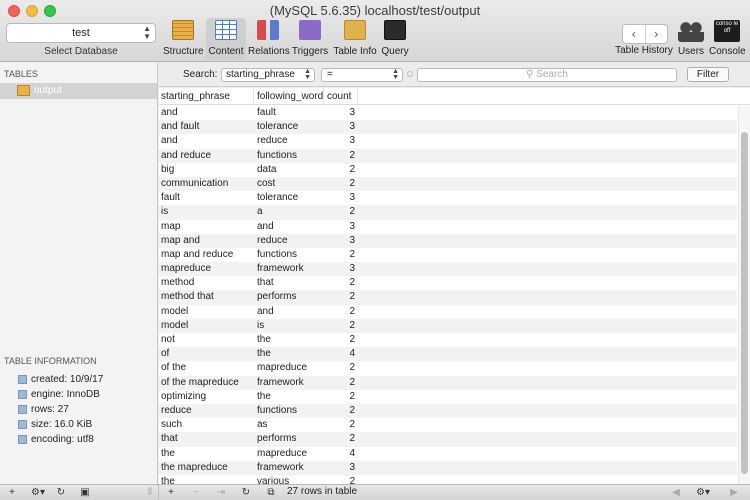  What do you see at coordinates (266, 184) in the screenshot?
I see `cell-following-word: cost` at bounding box center [266, 184].